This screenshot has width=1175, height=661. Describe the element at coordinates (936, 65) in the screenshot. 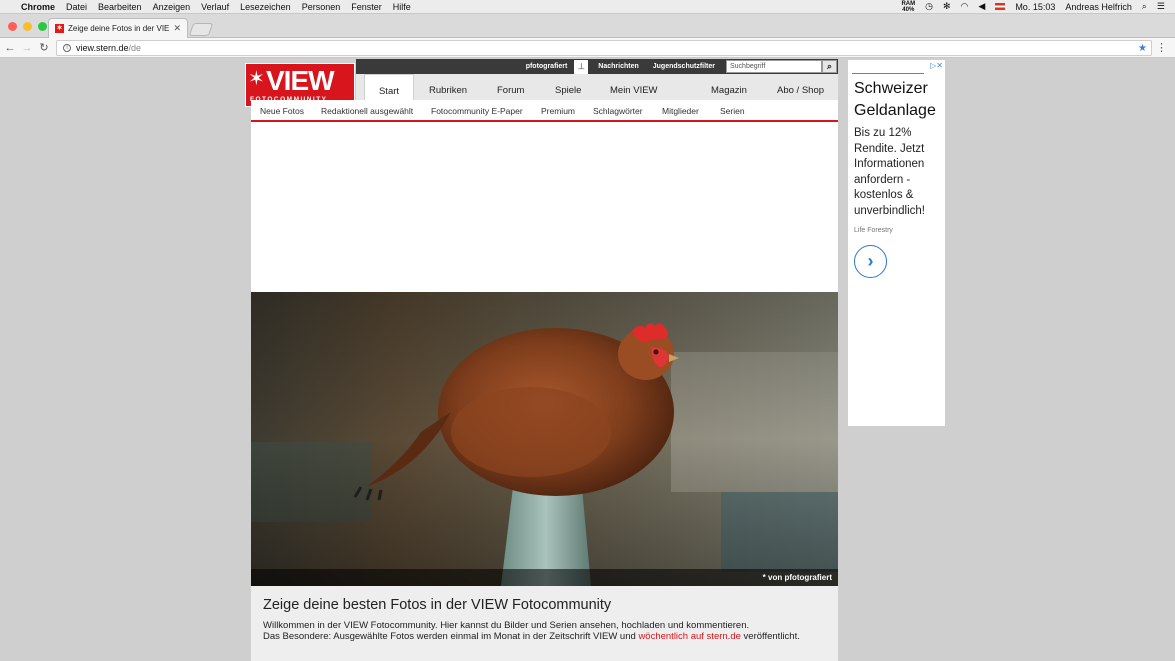

I see `adchoices-icon: ▷✕` at that location.